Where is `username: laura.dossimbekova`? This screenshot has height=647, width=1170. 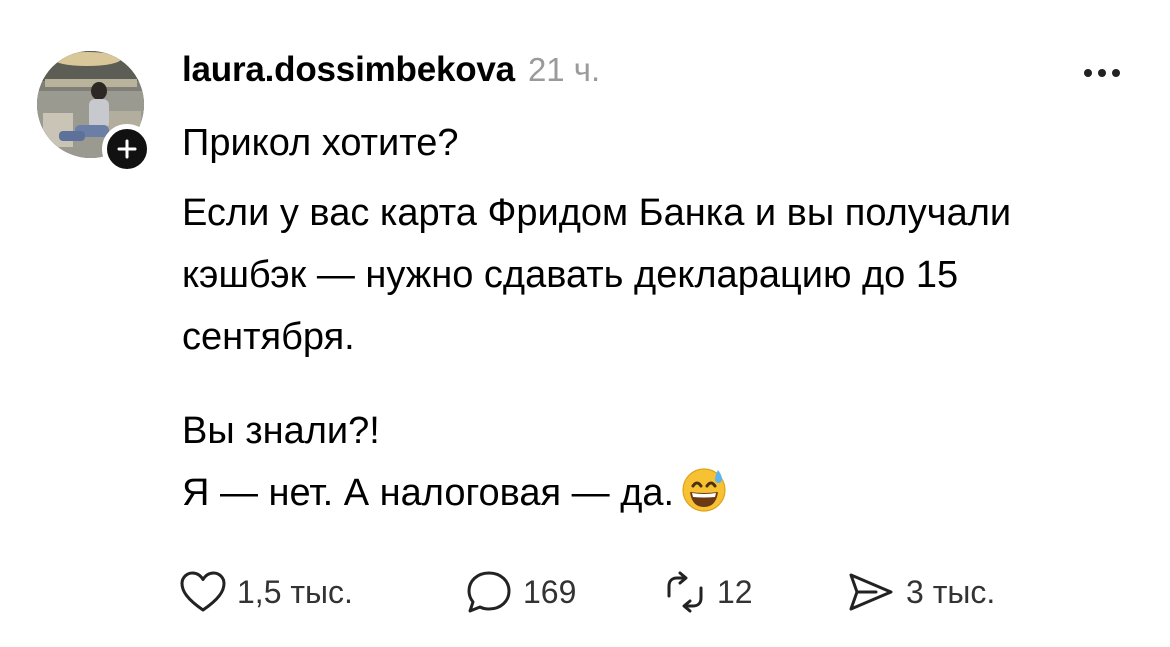
username: laura.dossimbekova is located at coordinates (348, 70).